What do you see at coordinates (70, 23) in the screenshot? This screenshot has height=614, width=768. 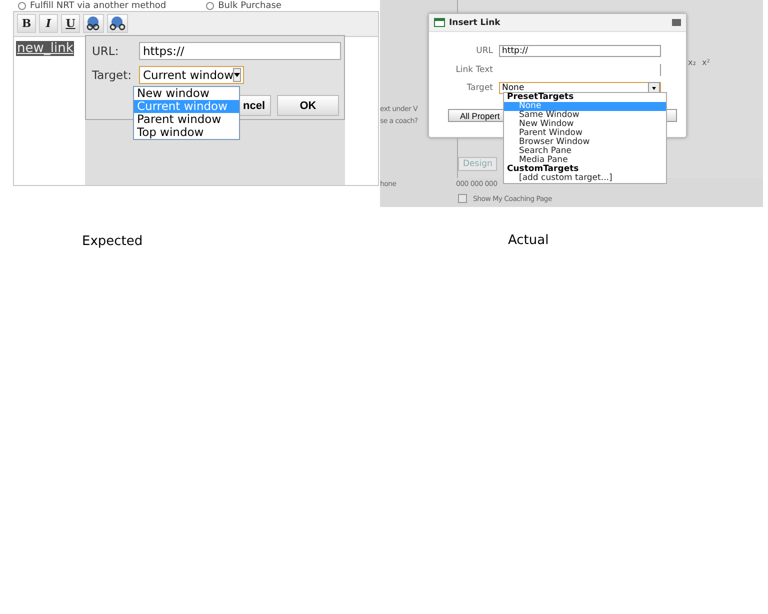 I see `format-button: U` at bounding box center [70, 23].